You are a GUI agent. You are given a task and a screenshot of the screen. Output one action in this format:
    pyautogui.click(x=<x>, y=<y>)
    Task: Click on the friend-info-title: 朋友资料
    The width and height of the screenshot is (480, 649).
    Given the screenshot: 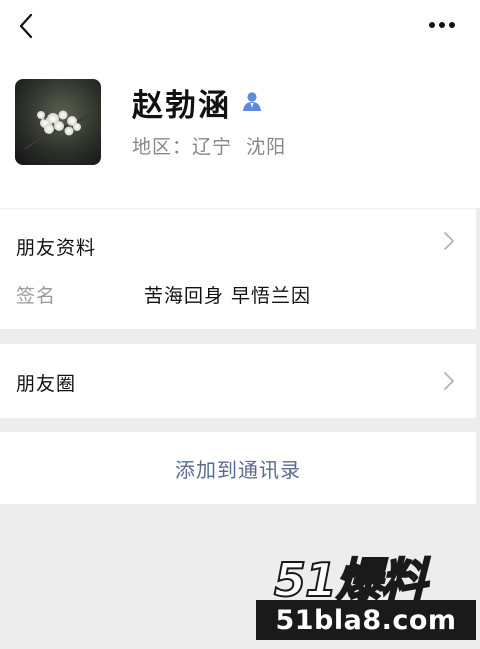 What is the action you would take?
    pyautogui.click(x=56, y=248)
    